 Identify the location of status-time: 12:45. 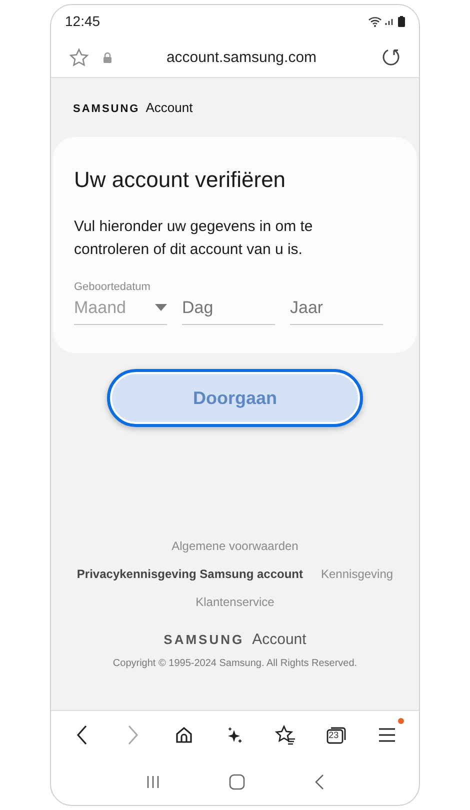
(82, 21).